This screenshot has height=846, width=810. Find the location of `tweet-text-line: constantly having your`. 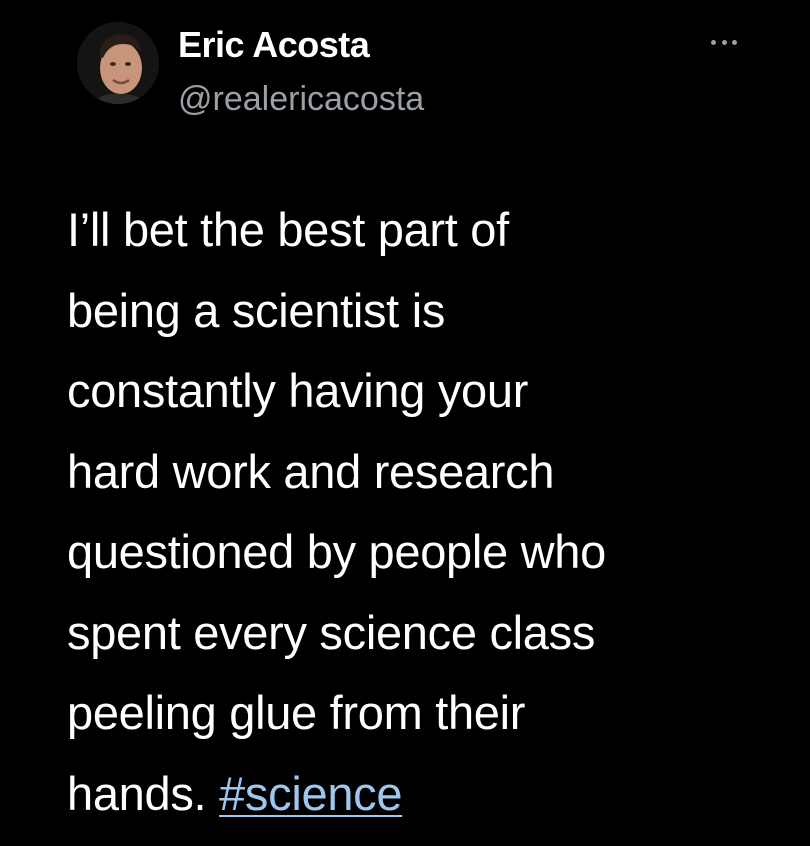

tweet-text-line: constantly having your is located at coordinates (298, 390).